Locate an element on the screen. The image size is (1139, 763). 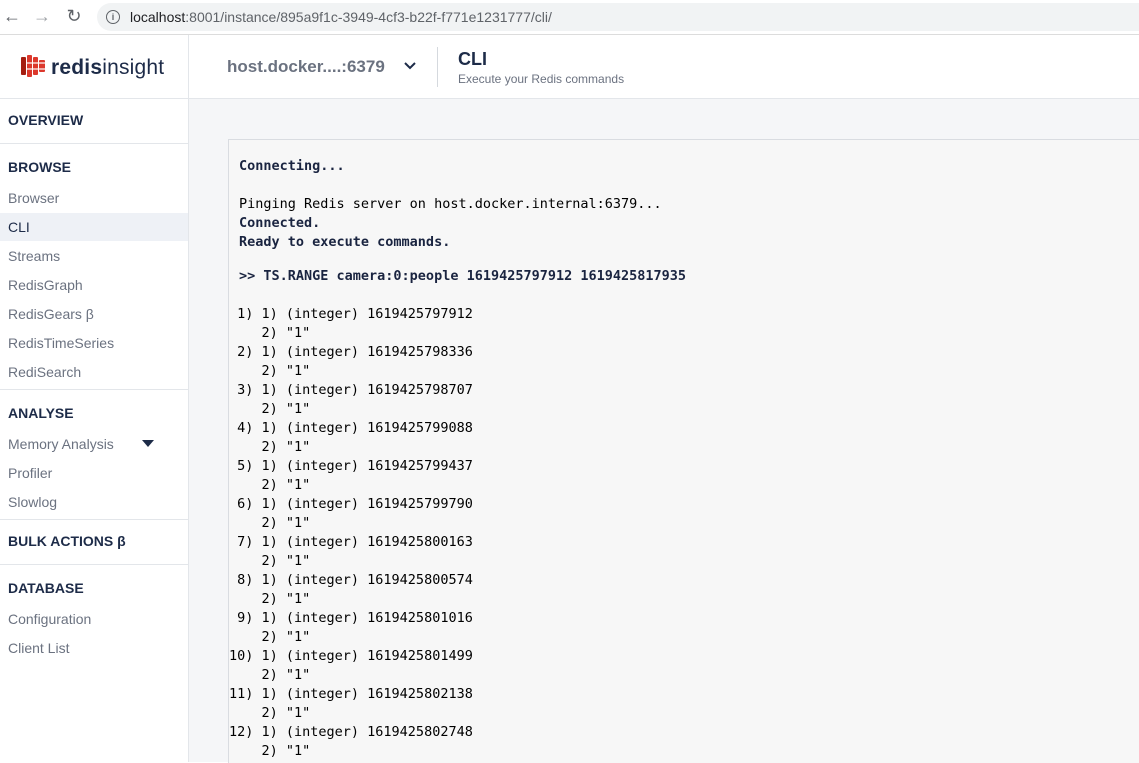
sidebar-item-label: Configuration is located at coordinates (50, 619).